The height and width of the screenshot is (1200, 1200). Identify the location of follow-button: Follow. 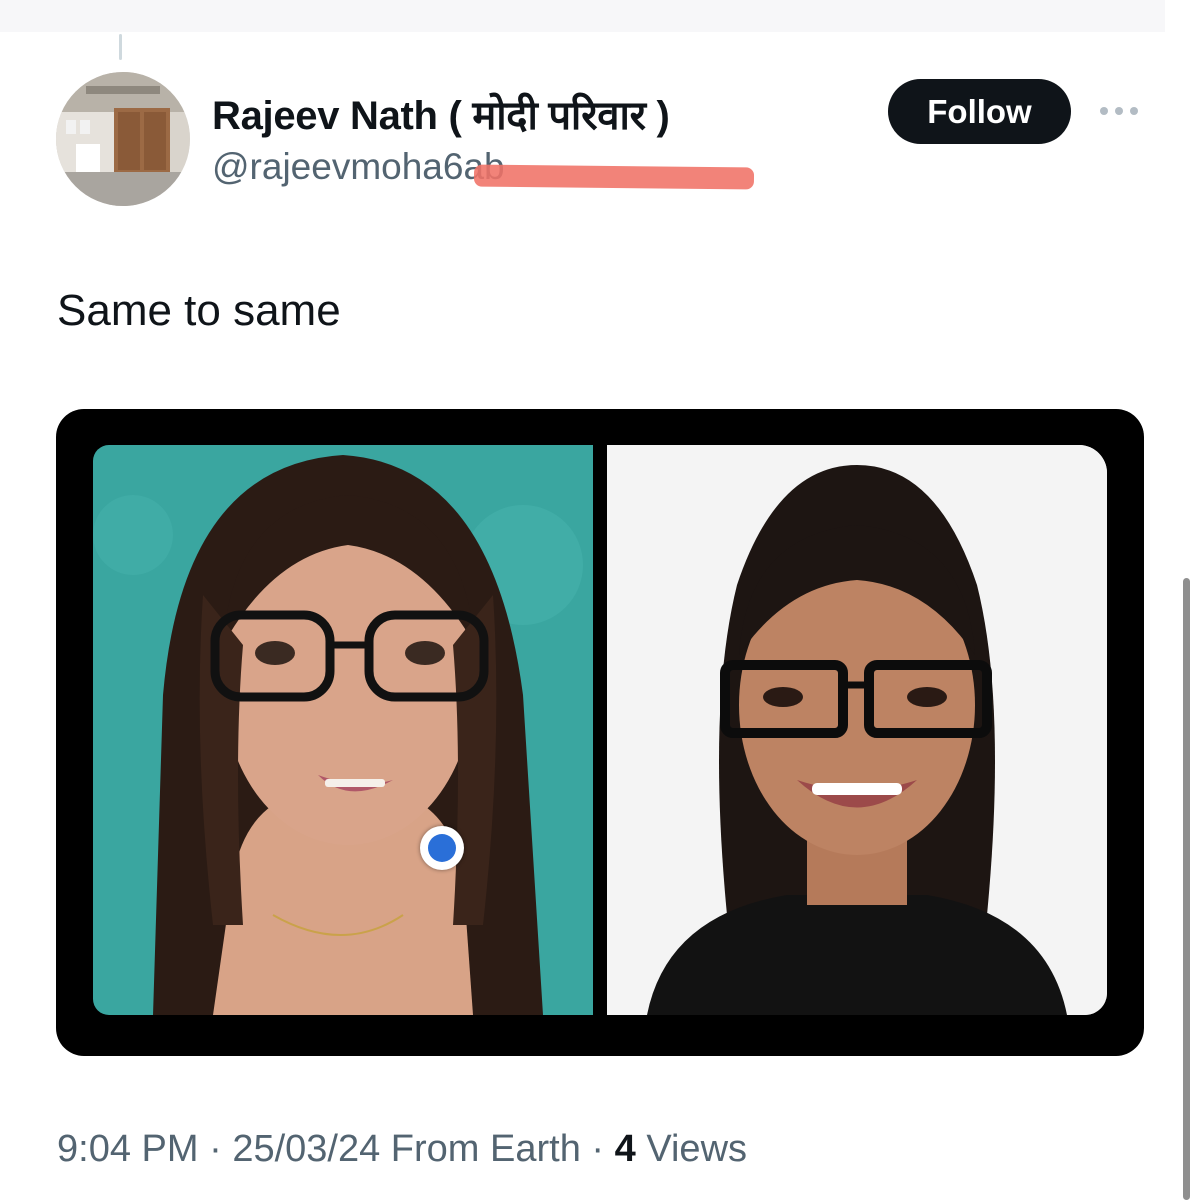
(979, 111).